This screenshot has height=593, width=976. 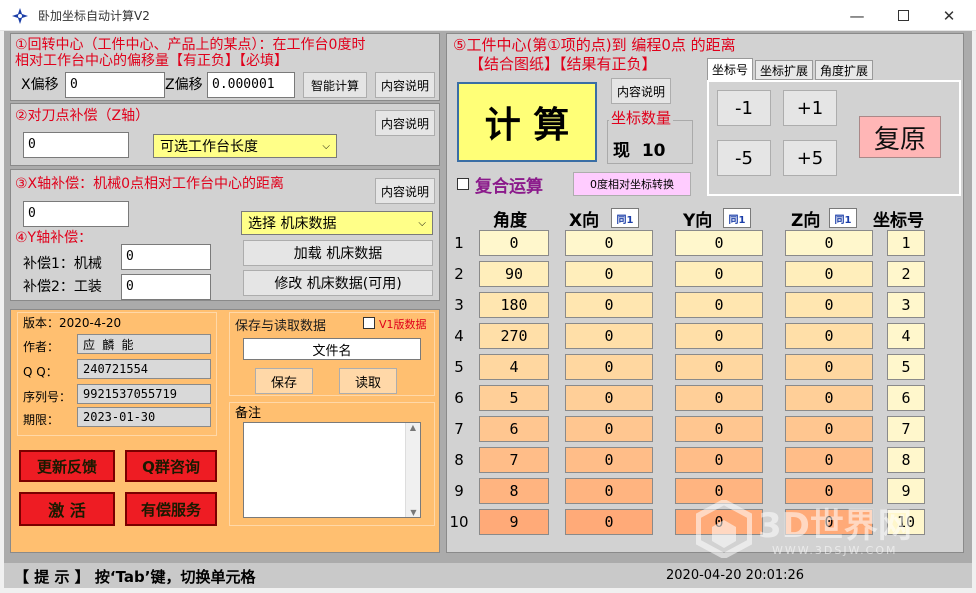 What do you see at coordinates (413, 427) in the screenshot?
I see `scroll-up-icon: ▲` at bounding box center [413, 427].